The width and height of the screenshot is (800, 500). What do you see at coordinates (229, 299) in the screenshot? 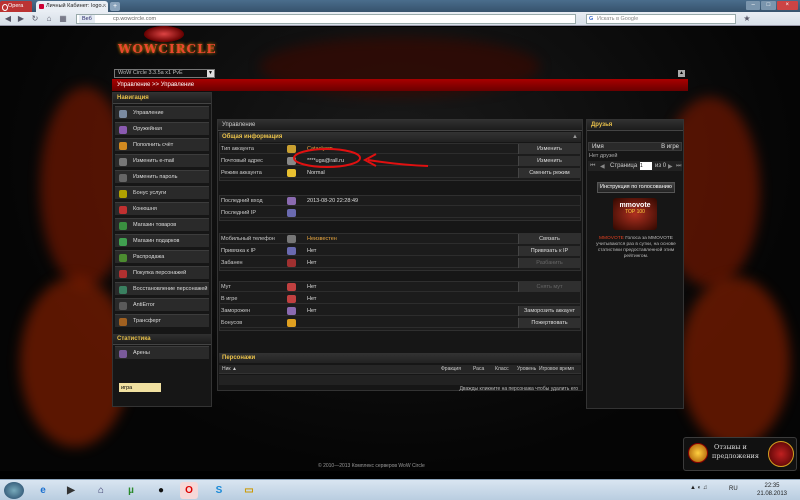
I see `row-label: В игре` at bounding box center [229, 299].